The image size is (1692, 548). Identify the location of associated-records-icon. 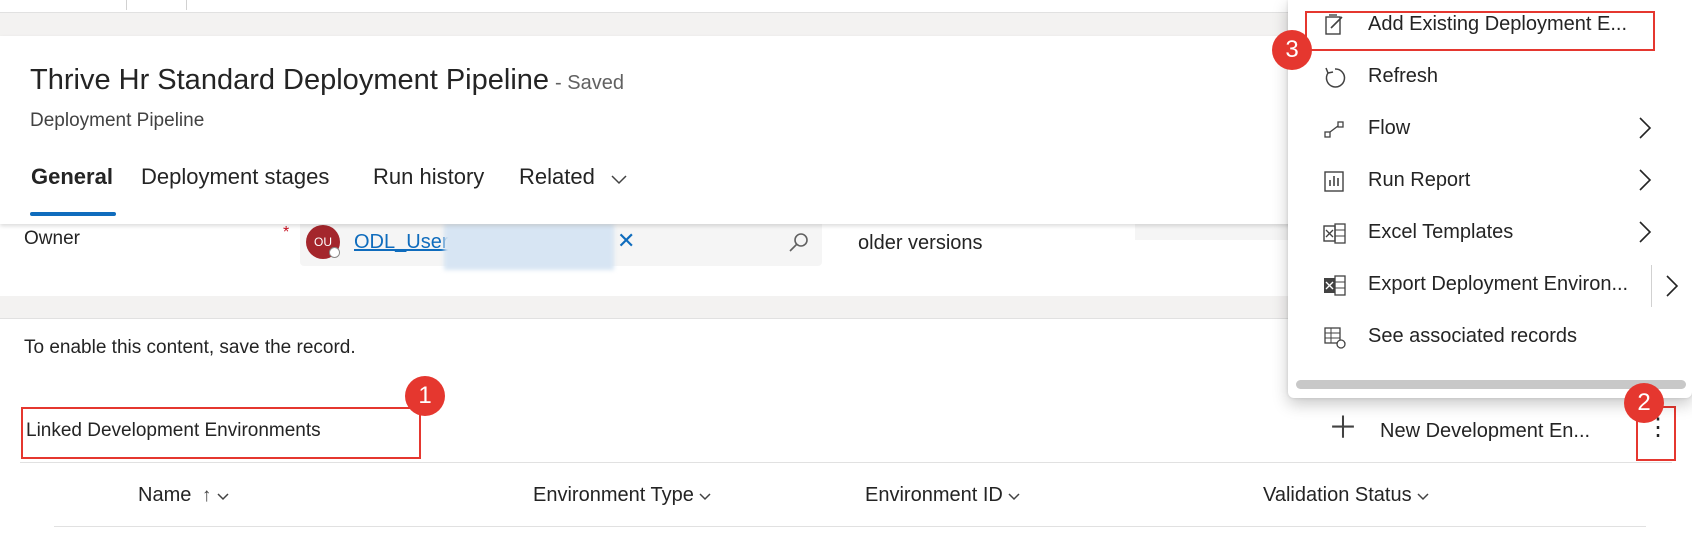
(1335, 338).